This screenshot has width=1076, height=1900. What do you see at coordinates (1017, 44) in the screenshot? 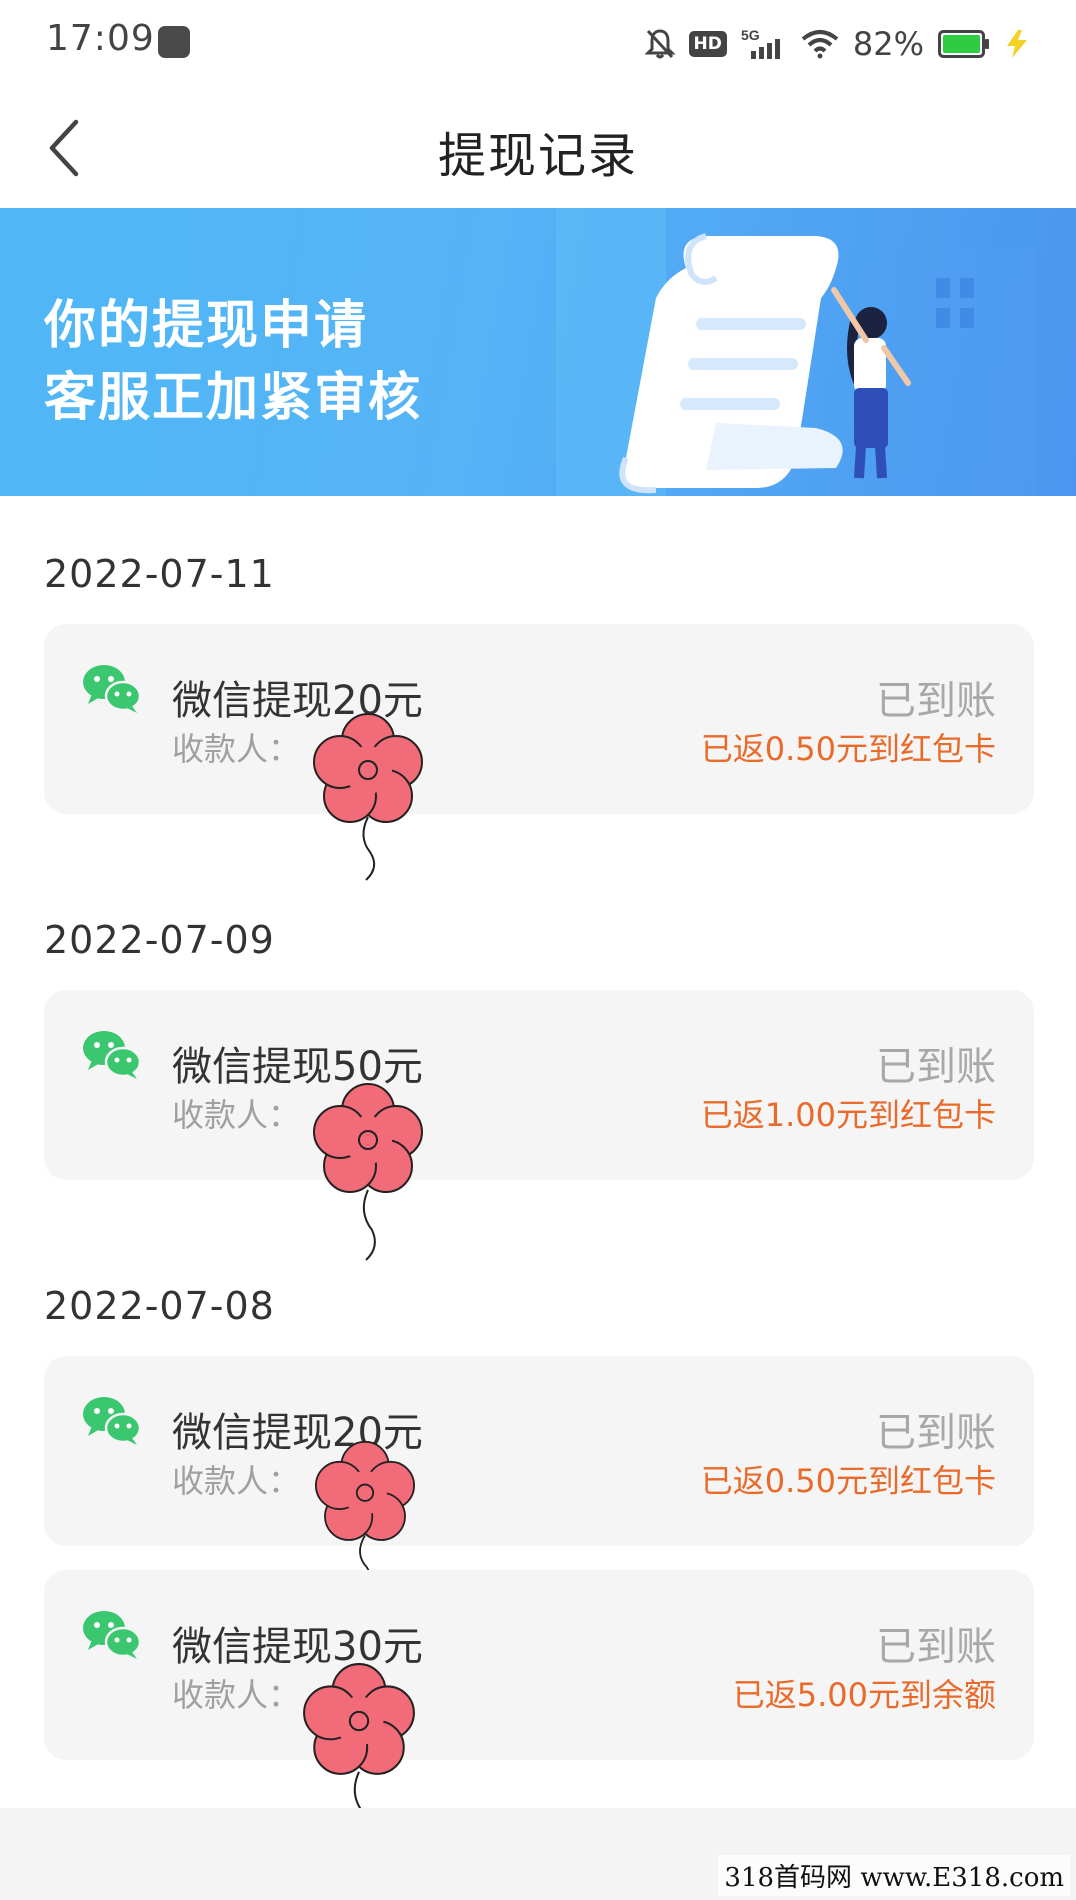
I see `charging-icon` at bounding box center [1017, 44].